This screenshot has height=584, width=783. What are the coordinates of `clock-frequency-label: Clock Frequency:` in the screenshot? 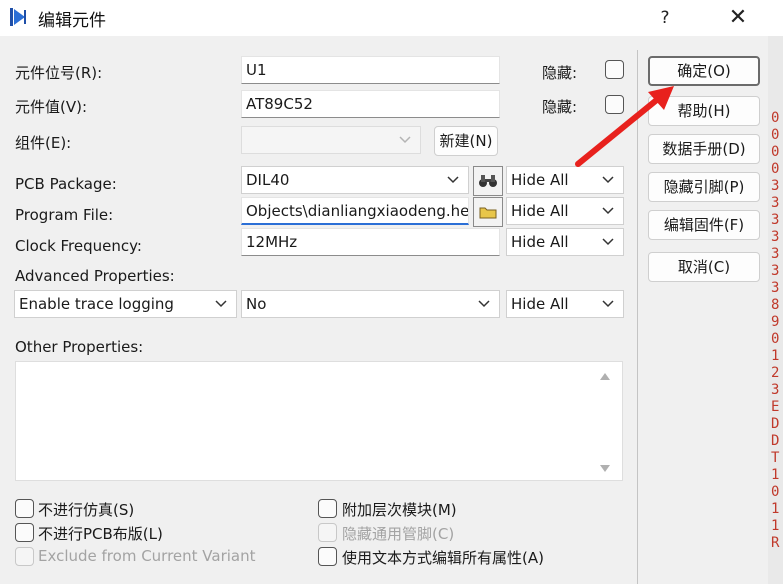 It's located at (78, 246).